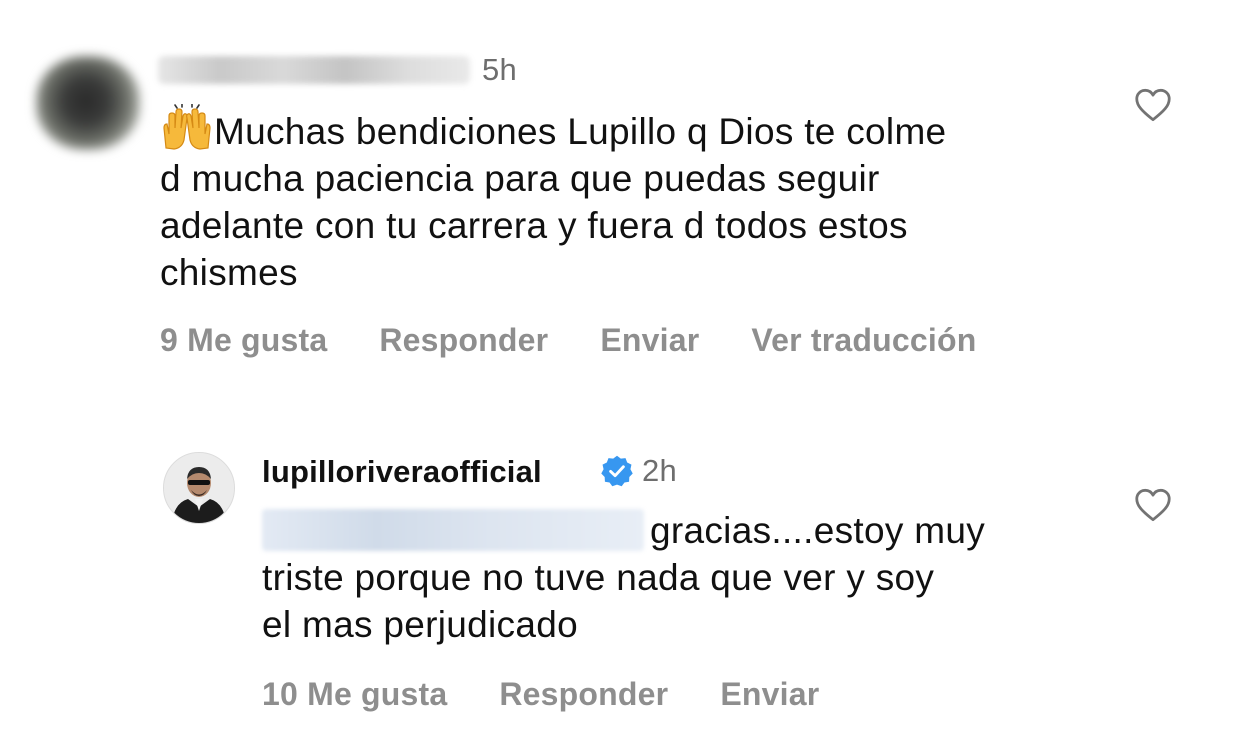 Image resolution: width=1242 pixels, height=754 pixels. I want to click on comment-line: el mas perjudicado, so click(420, 624).